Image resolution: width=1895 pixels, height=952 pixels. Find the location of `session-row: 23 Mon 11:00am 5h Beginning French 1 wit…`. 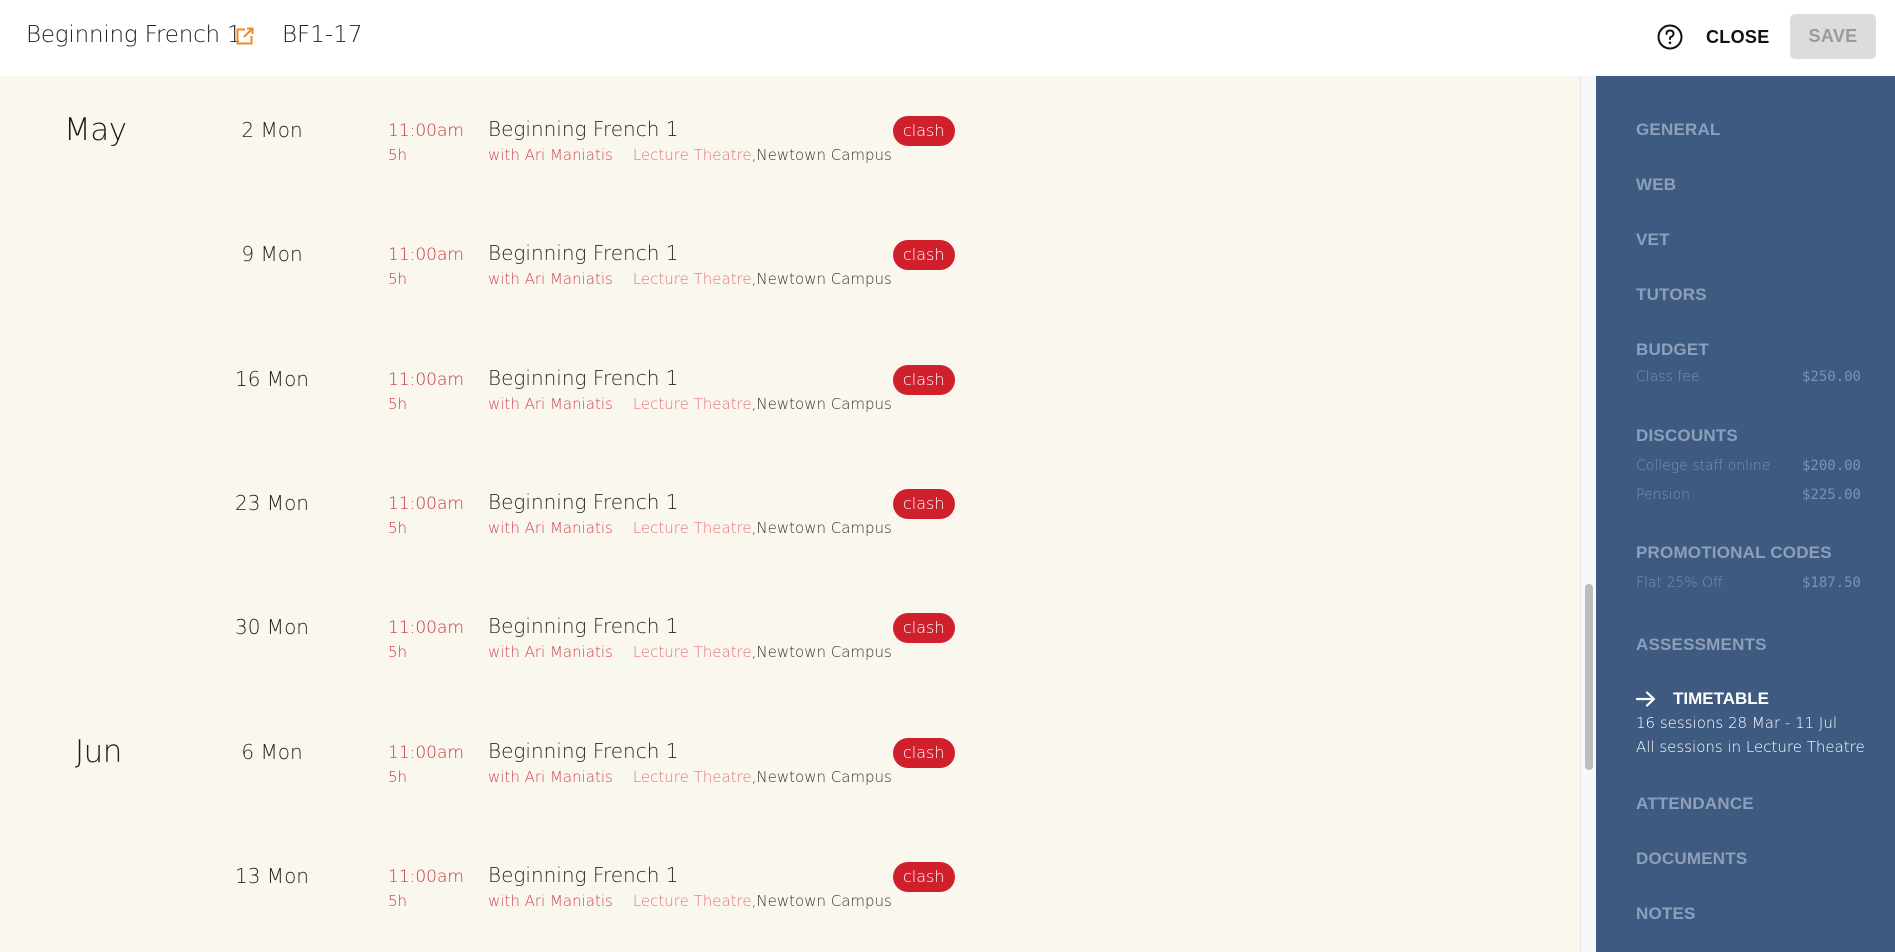

session-row: 23 Mon 11:00am 5h Beginning French 1 wit… is located at coordinates (790, 511).